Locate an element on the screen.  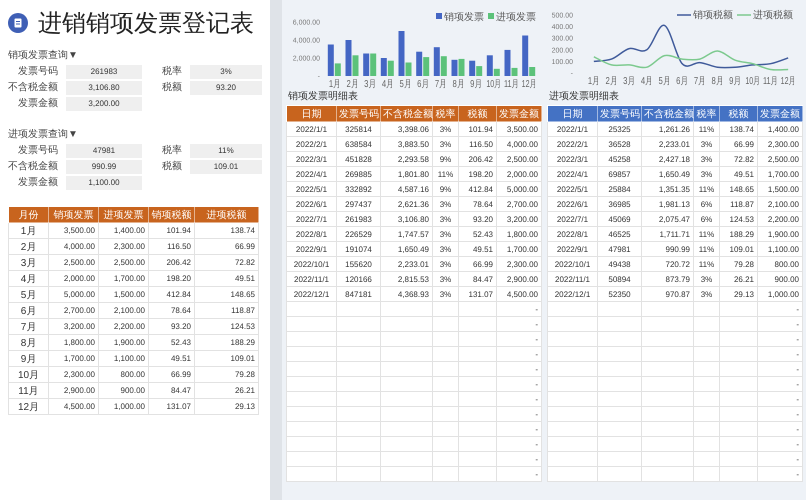
table-cell: 2,815.53 is located at coordinates (406, 279).